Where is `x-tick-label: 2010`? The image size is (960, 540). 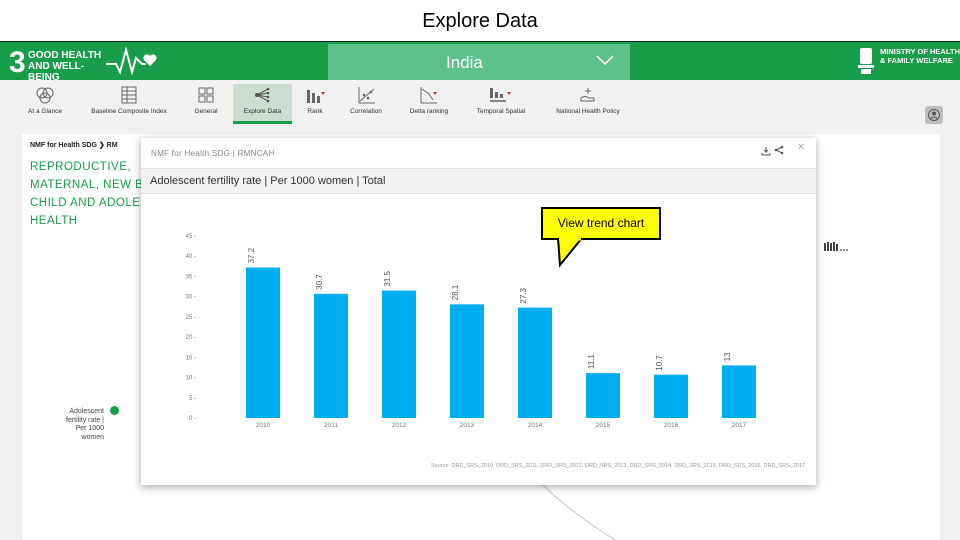
x-tick-label: 2010 is located at coordinates (263, 425).